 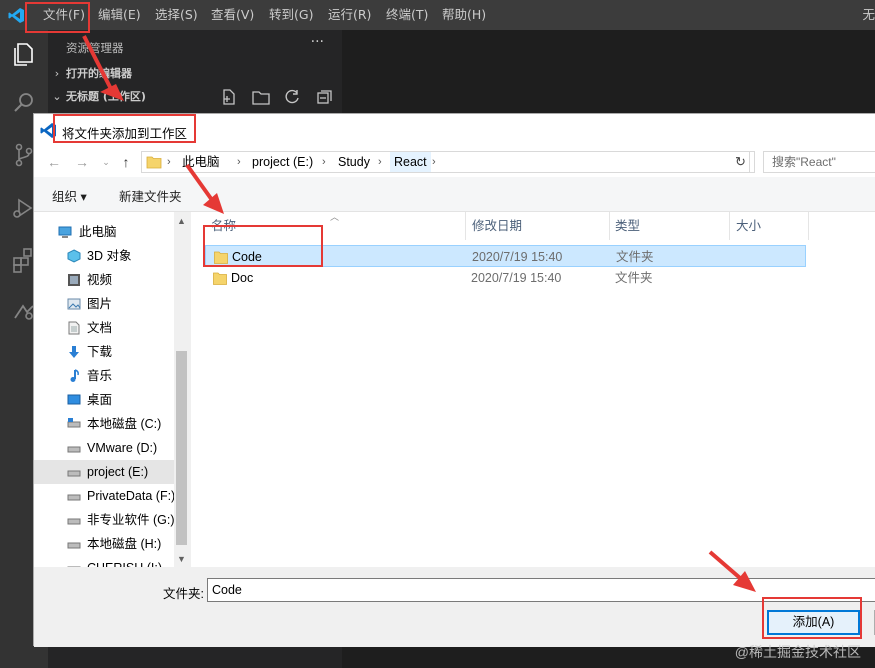 What do you see at coordinates (797, 652) in the screenshot?
I see `watermark: @稀土掘金技术社区` at bounding box center [797, 652].